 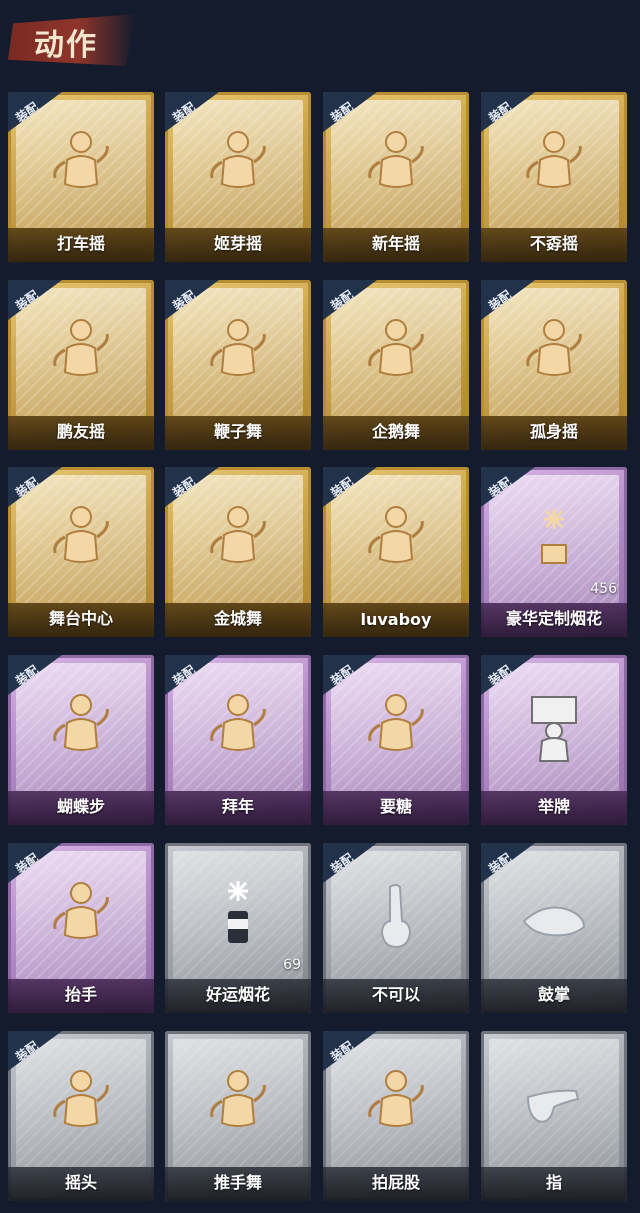 I want to click on emote-card: 推手舞, so click(x=238, y=1116).